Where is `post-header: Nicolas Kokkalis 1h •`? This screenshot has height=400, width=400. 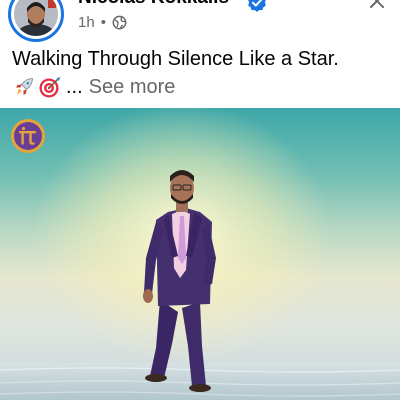 post-header: Nicolas Kokkalis 1h • is located at coordinates (200, 22).